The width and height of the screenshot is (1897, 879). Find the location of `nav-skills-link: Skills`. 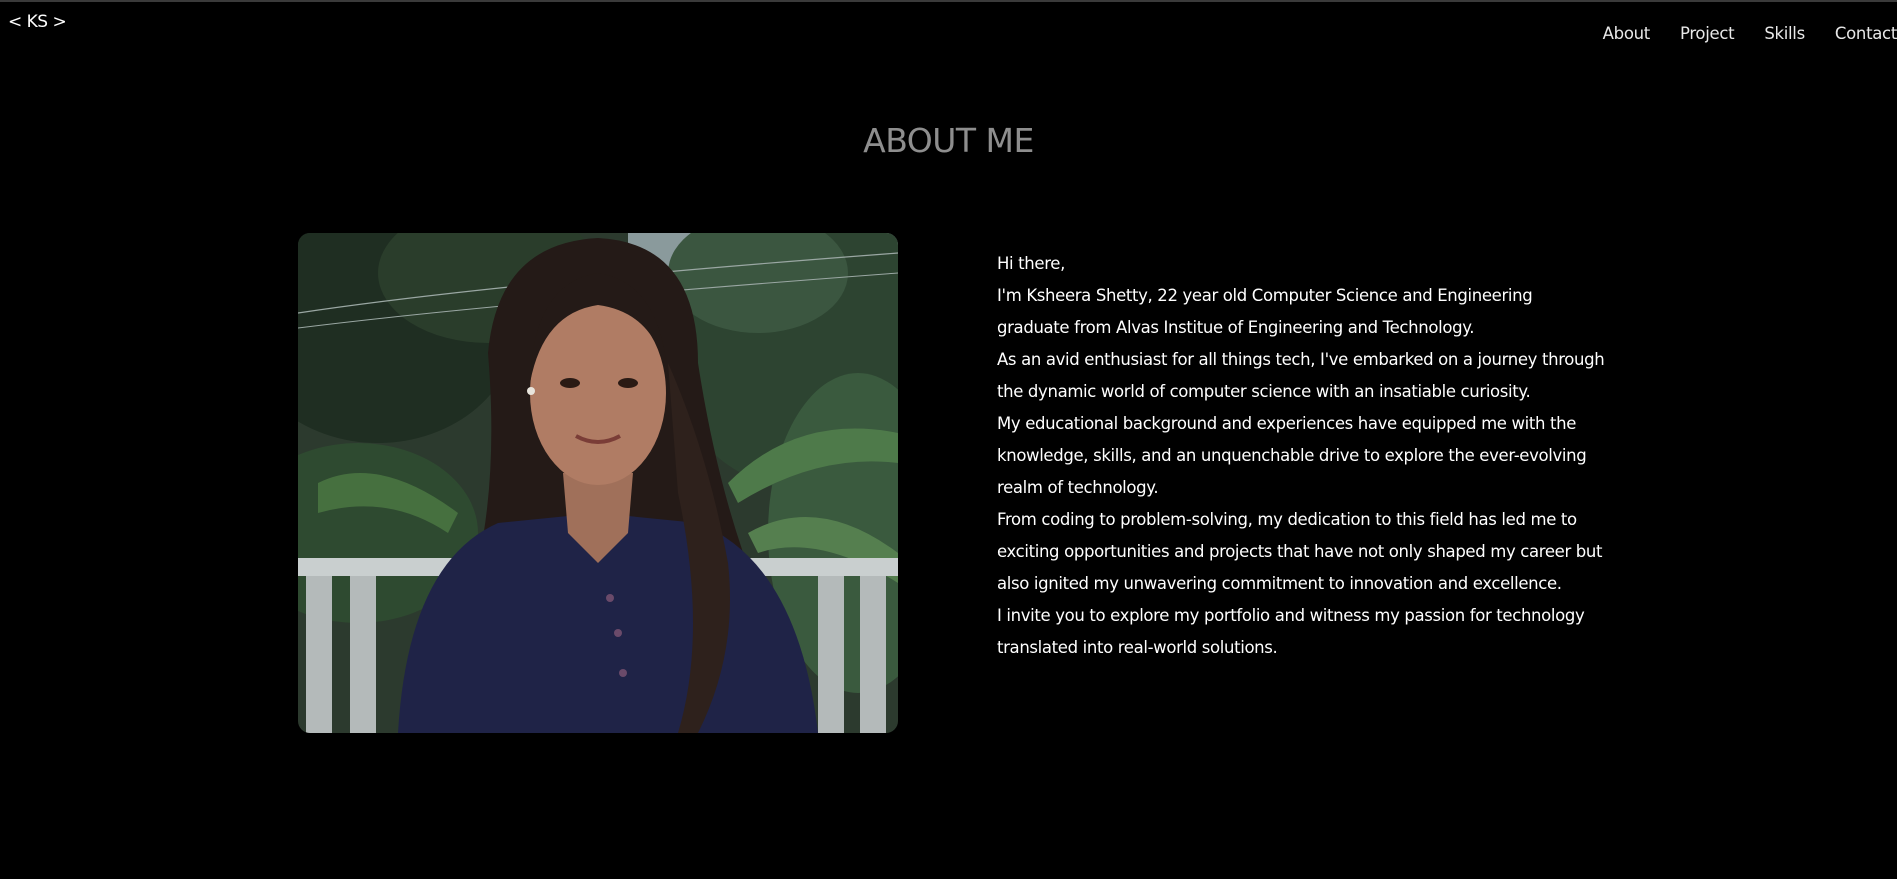

nav-skills-link: Skills is located at coordinates (1784, 33).